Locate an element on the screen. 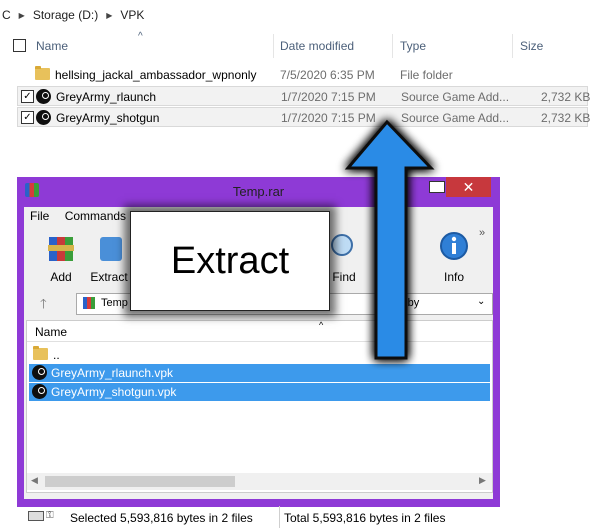 This screenshot has width=599, height=528. up-arrow-annotation-icon is located at coordinates (389, 239).